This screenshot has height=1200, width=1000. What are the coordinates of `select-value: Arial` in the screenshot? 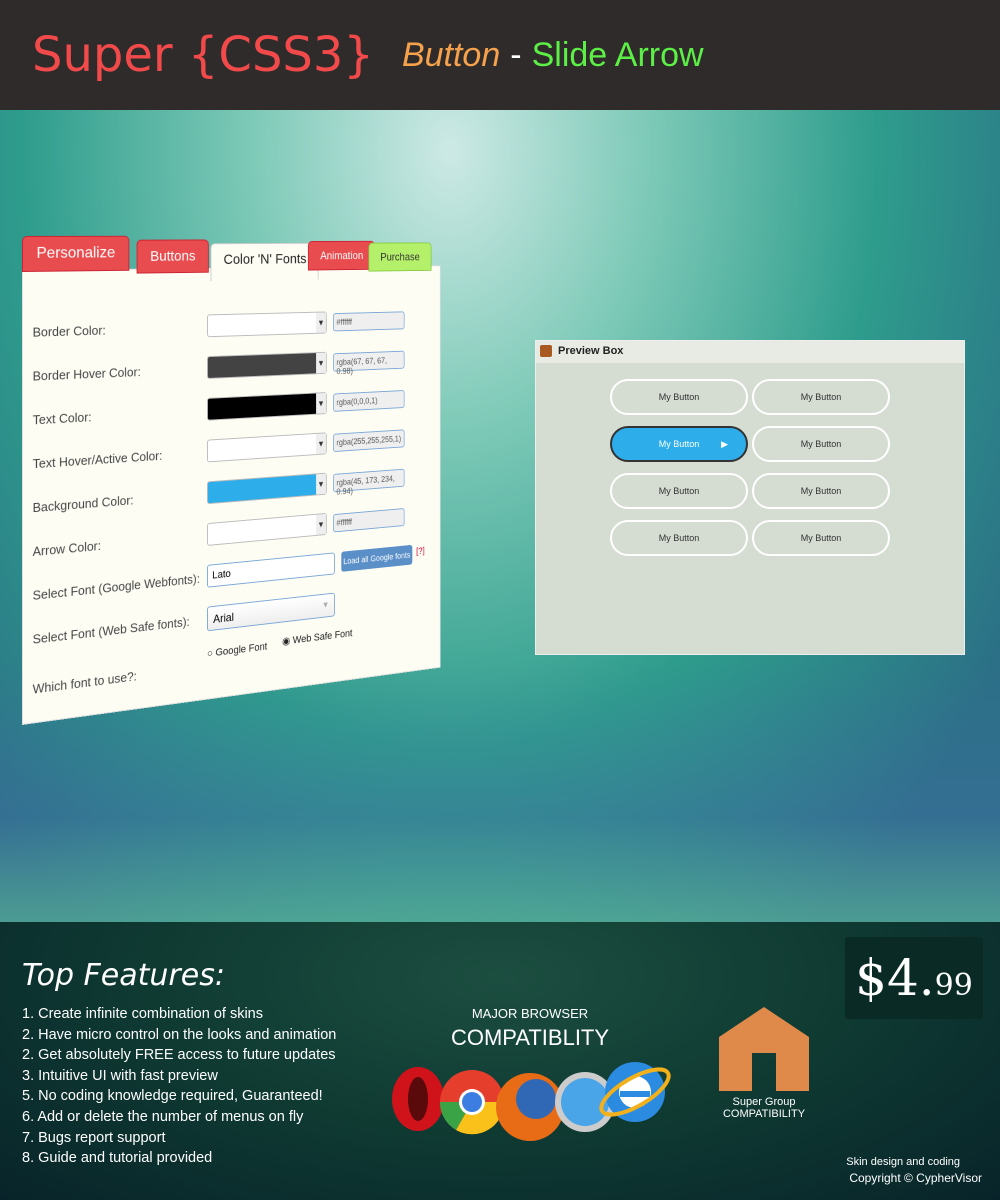 It's located at (223, 618).